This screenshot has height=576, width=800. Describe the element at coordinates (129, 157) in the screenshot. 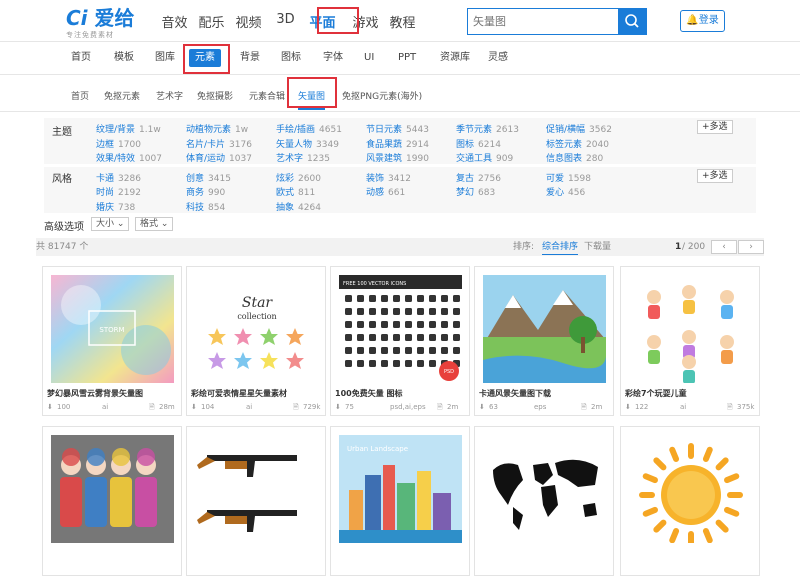

I see `filter-item: 效果/特效 1007` at that location.